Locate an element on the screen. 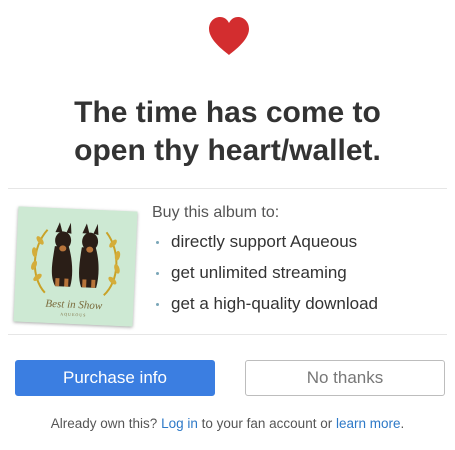  no-thanks-button: No thanks is located at coordinates (345, 378).